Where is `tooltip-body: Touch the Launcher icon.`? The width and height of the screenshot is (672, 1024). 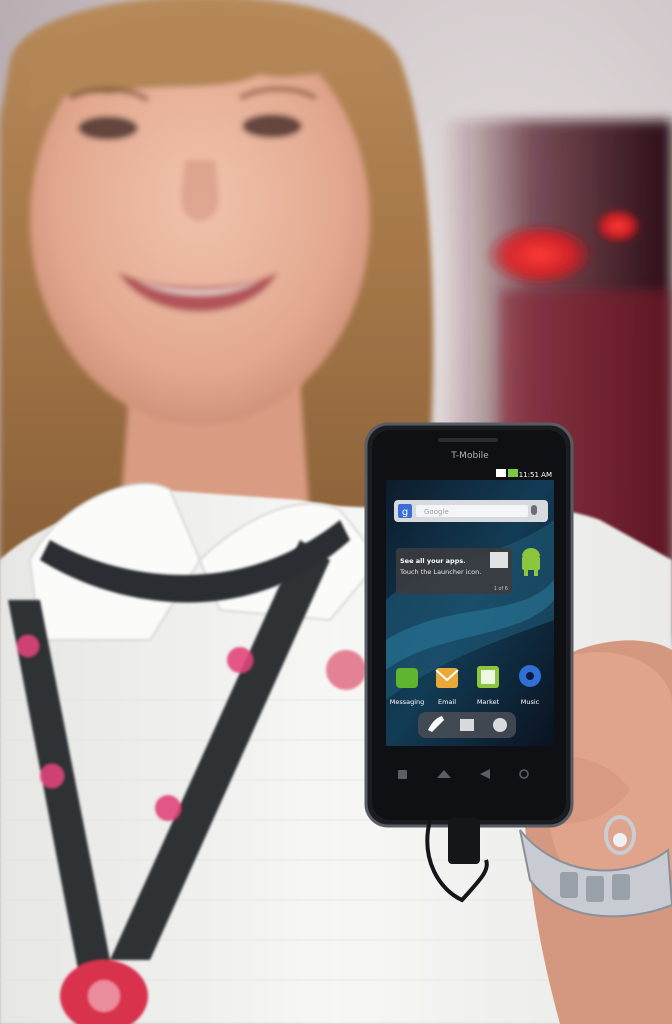
tooltip-body: Touch the Launcher icon. is located at coordinates (440, 572).